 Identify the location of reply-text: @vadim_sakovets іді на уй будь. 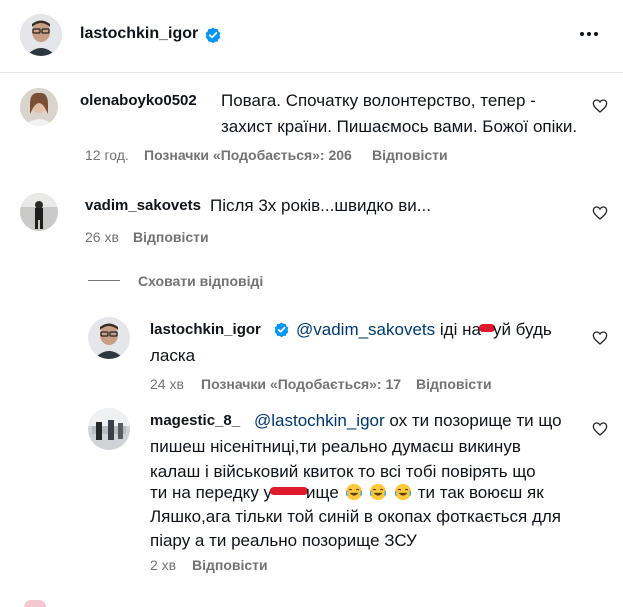
(441, 330).